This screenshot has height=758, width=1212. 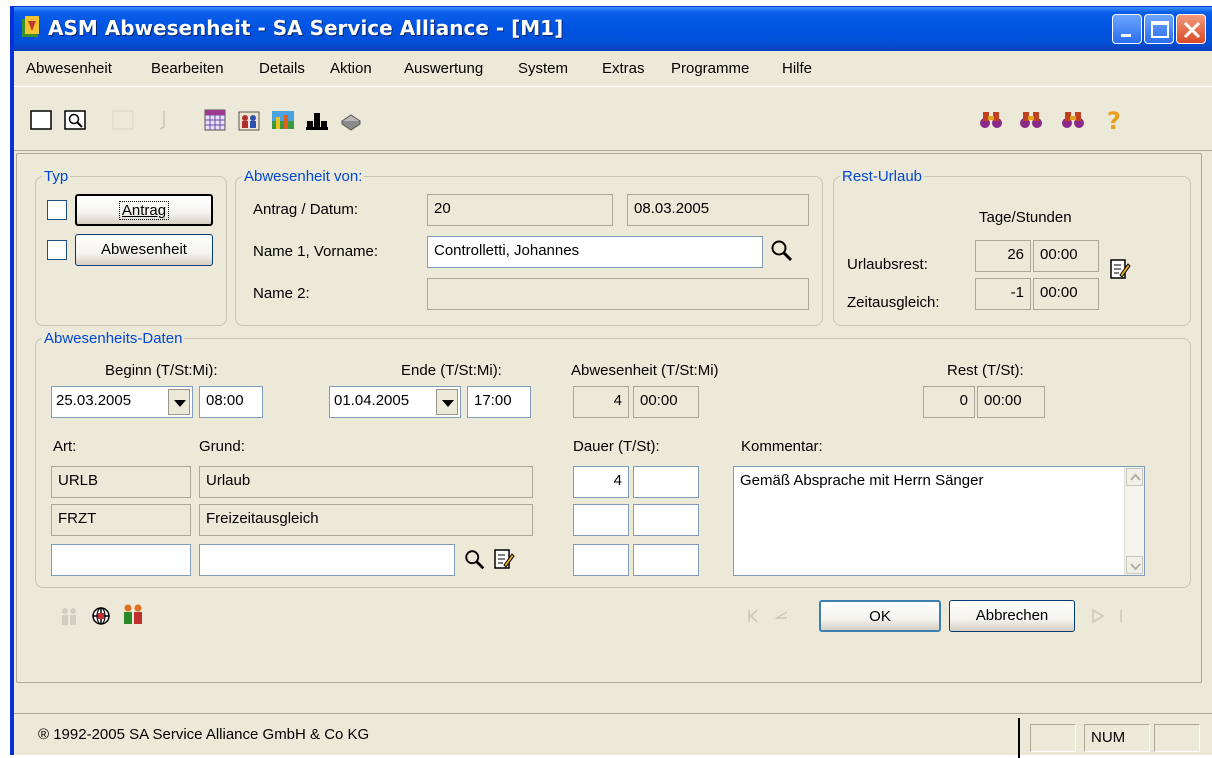 What do you see at coordinates (797, 68) in the screenshot?
I see `menu-hilfe: Hilfe` at bounding box center [797, 68].